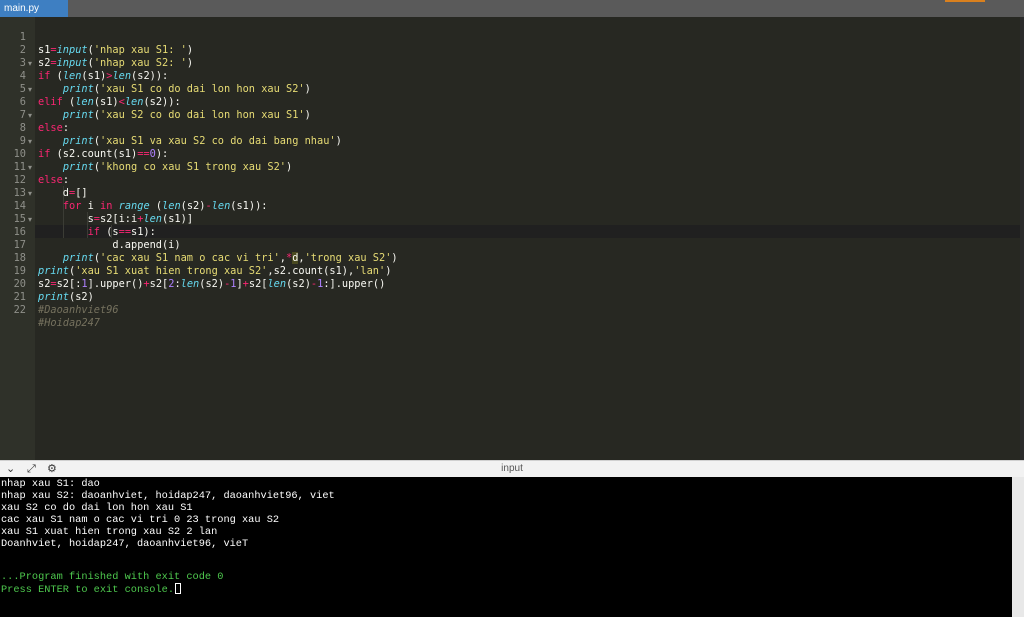 This screenshot has height=617, width=1024. I want to click on code-line: 10 print('khong co xau S1 trong xau S2'), so click(153, 160).